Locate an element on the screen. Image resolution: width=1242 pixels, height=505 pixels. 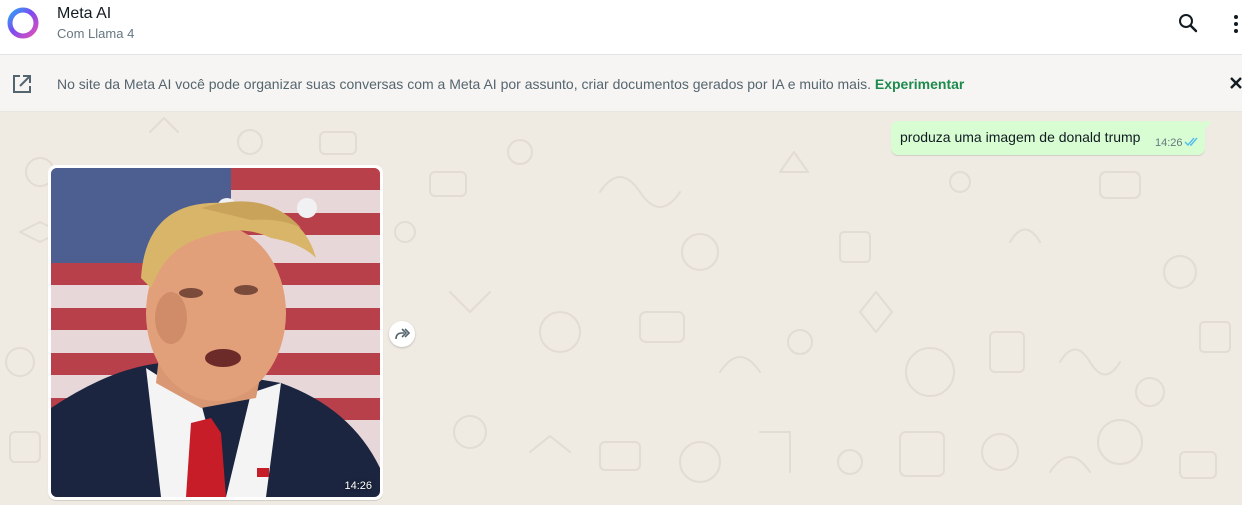
chat-subtitle: Com Llama 4 is located at coordinates (96, 33).